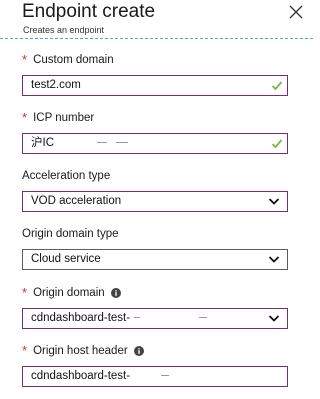 Image resolution: width=320 pixels, height=399 pixels. Describe the element at coordinates (76, 201) in the screenshot. I see `acceleration-type-value: VOD acceleration` at that location.